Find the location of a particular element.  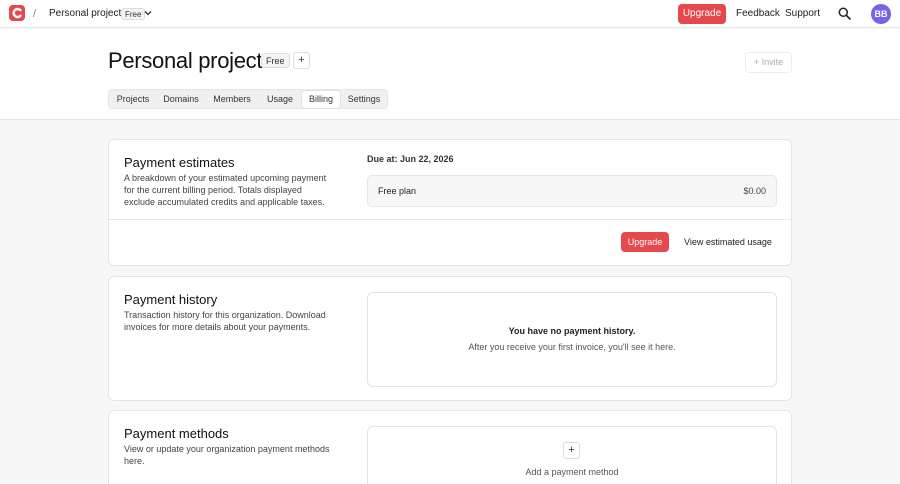

tab-members: Members is located at coordinates (232, 99).